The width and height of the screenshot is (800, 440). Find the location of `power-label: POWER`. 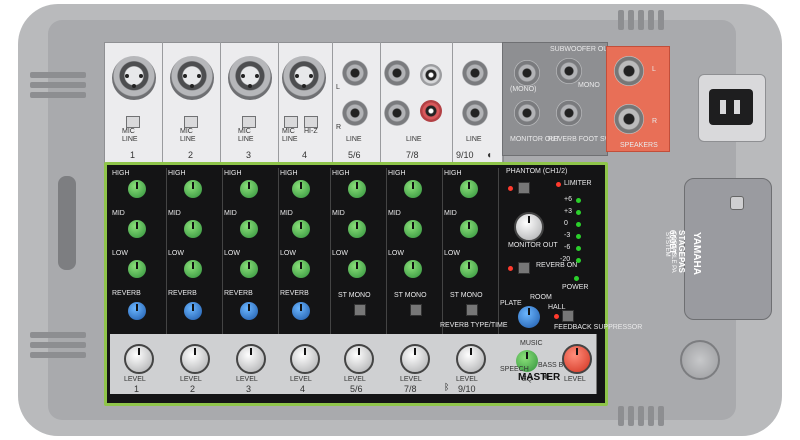

power-label: POWER is located at coordinates (575, 287).